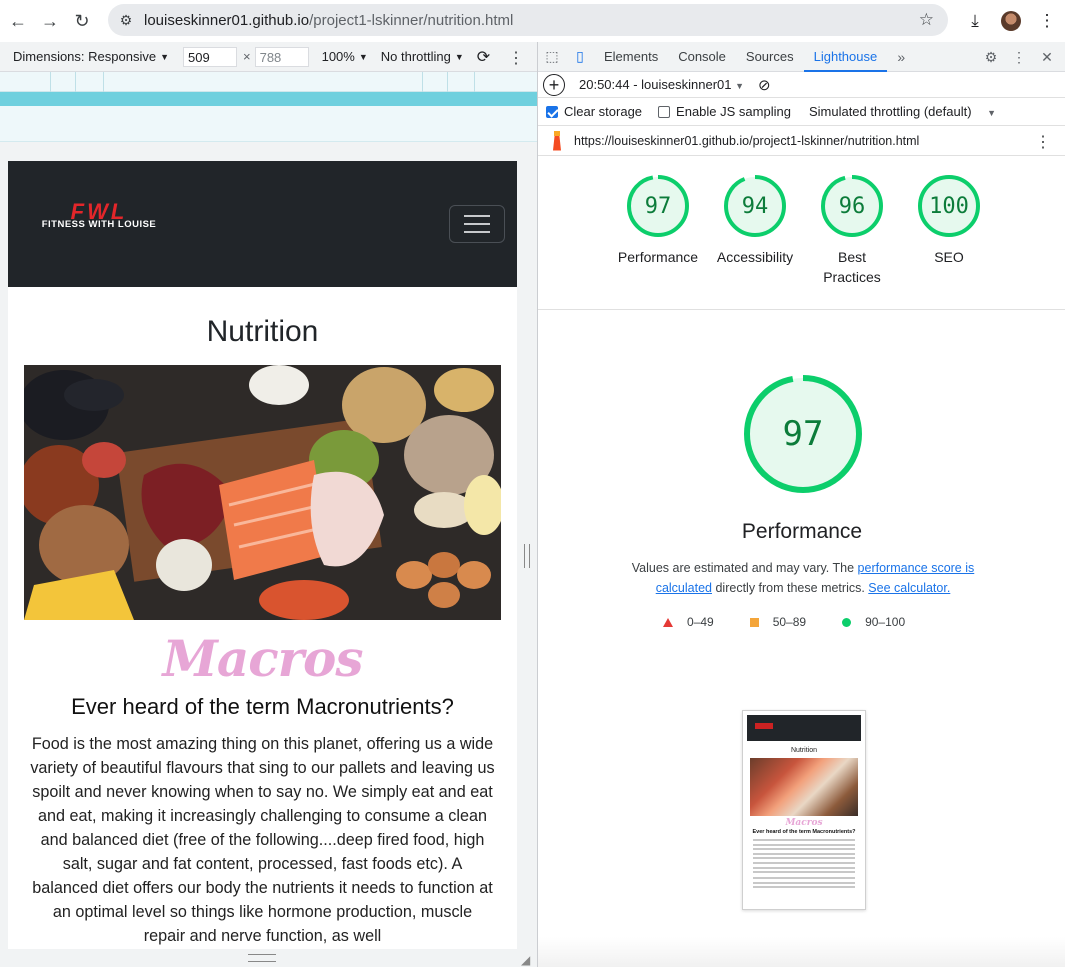 The image size is (1065, 967). I want to click on score-label: Best Practices, so click(852, 267).